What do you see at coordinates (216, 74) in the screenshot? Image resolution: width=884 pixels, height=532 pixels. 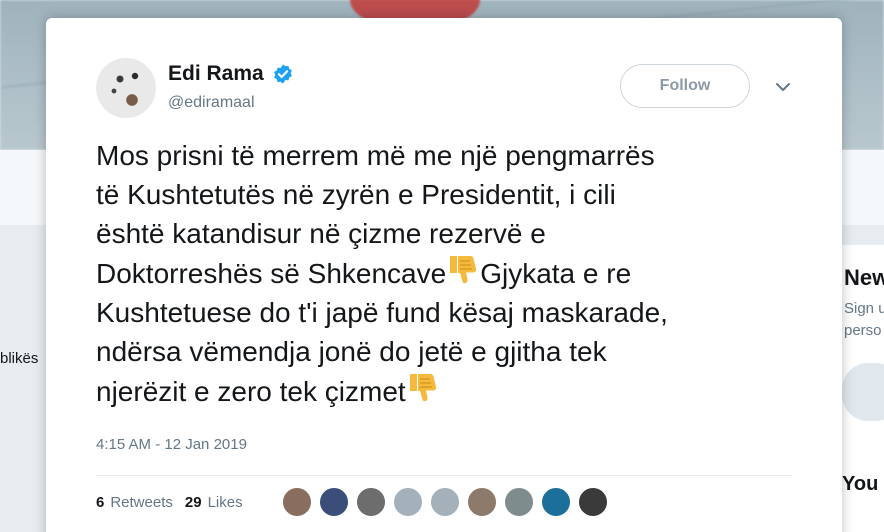 I see `author-name: Edi Rama` at bounding box center [216, 74].